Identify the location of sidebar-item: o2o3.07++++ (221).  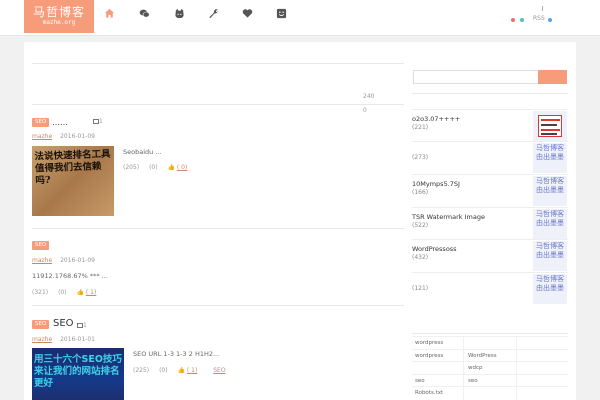
(490, 125).